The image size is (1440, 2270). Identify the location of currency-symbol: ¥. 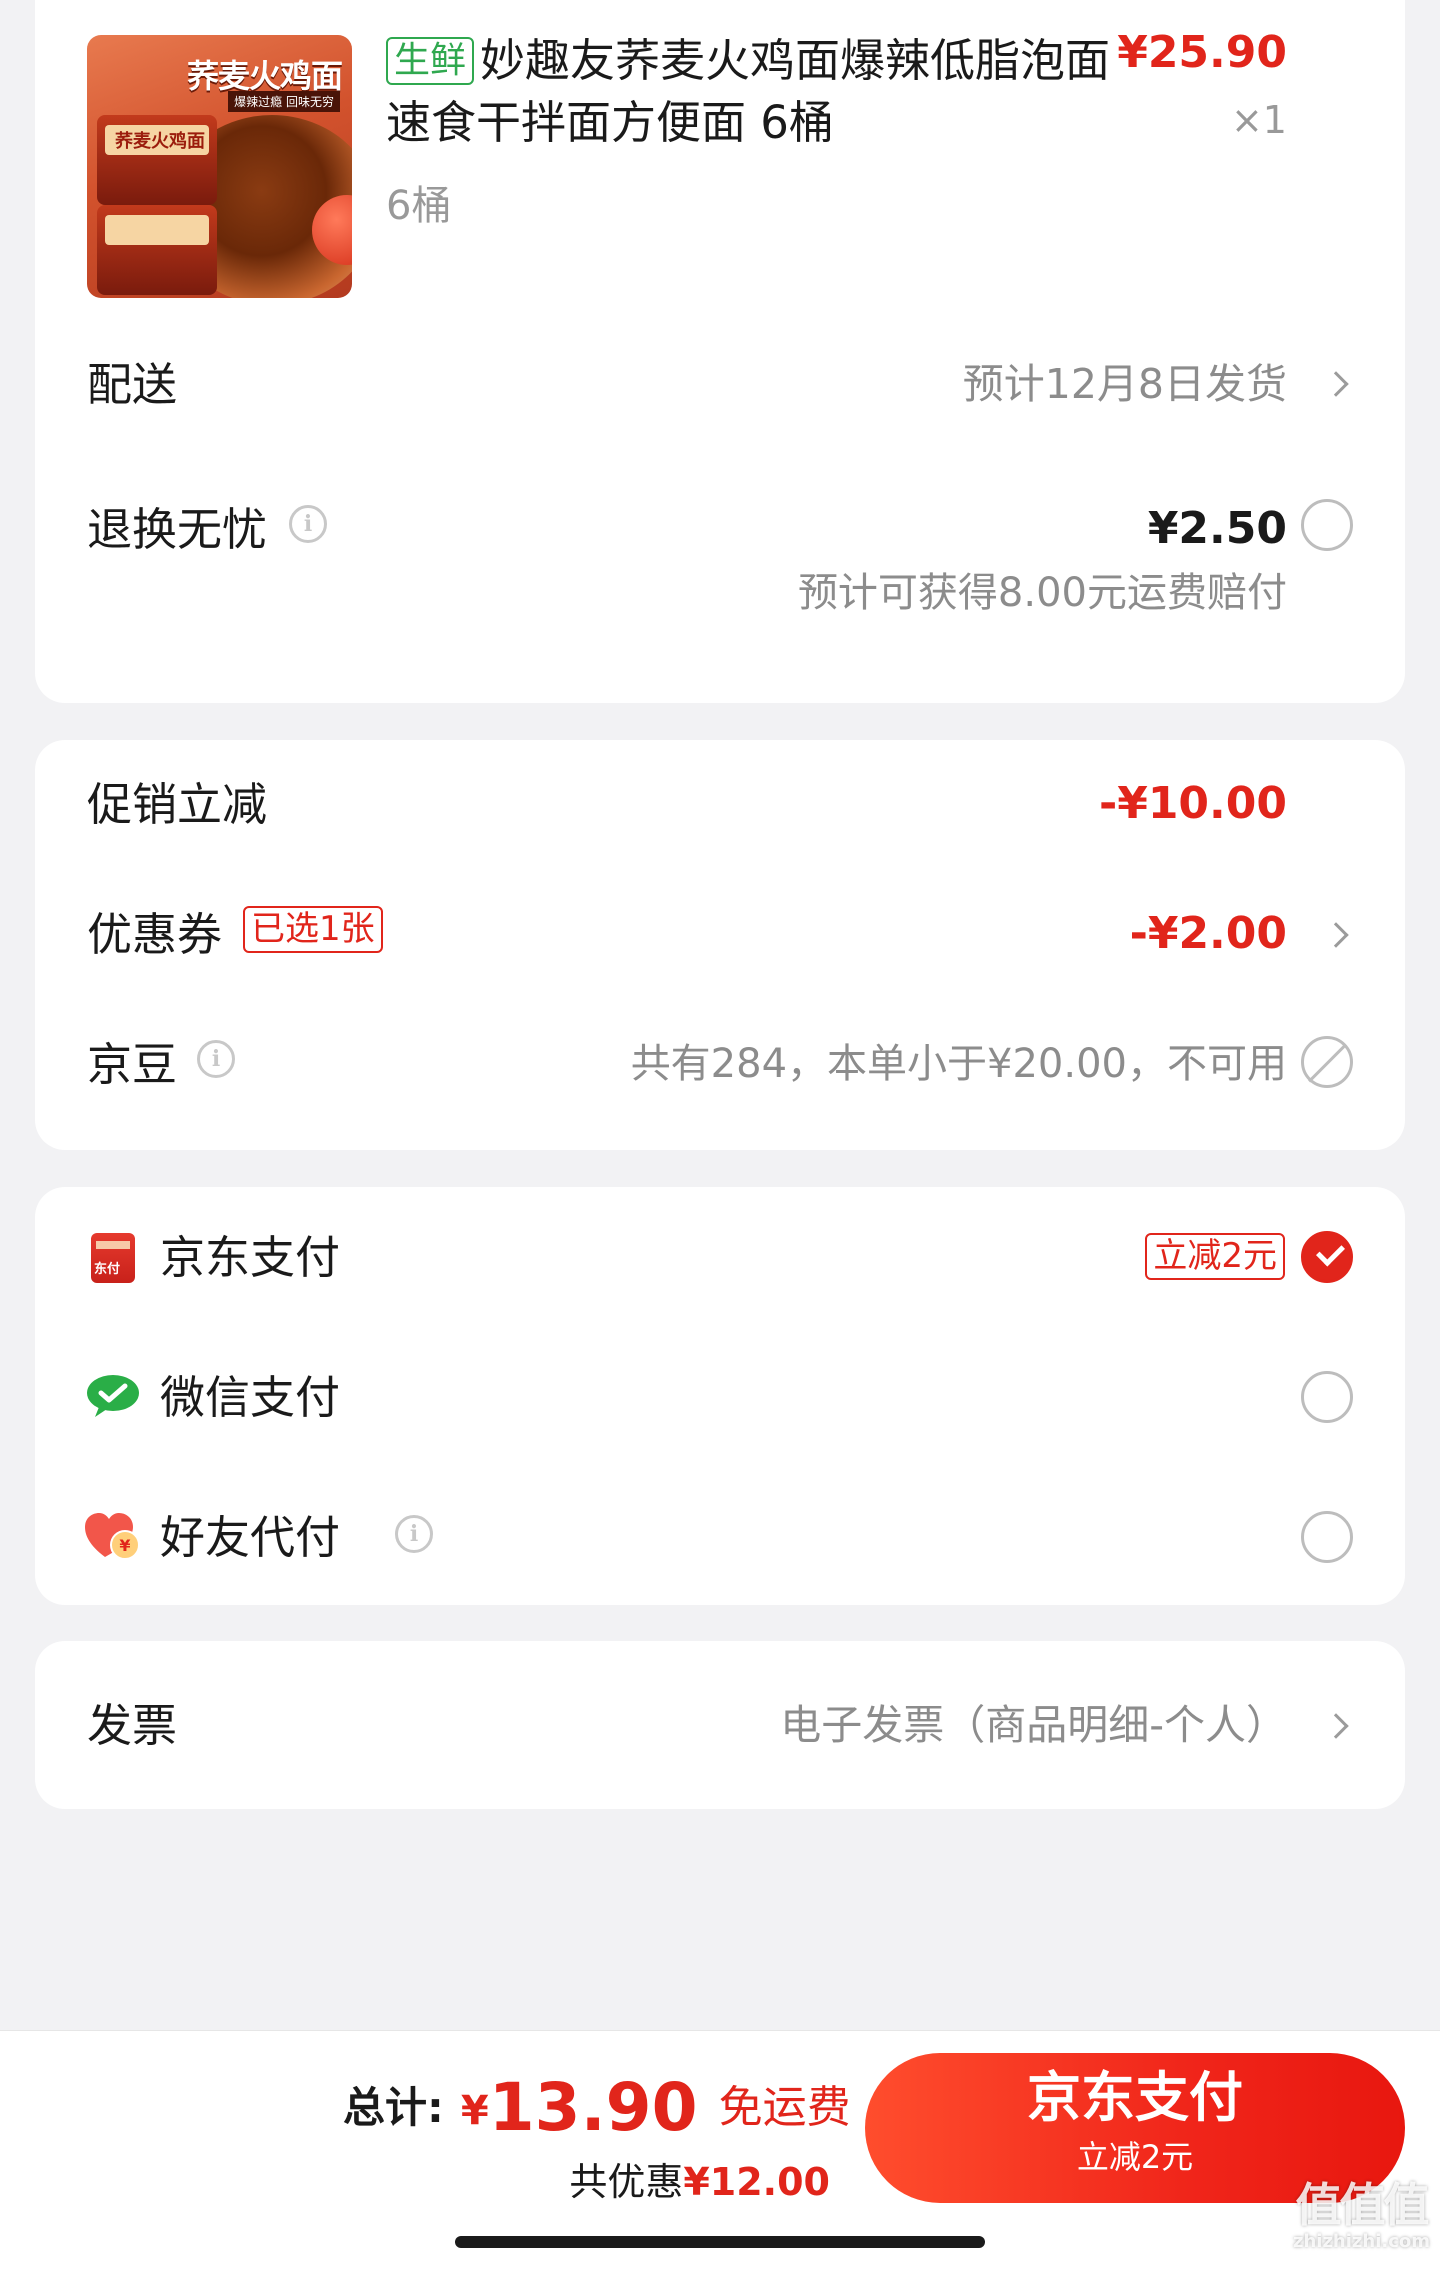
(474, 2111).